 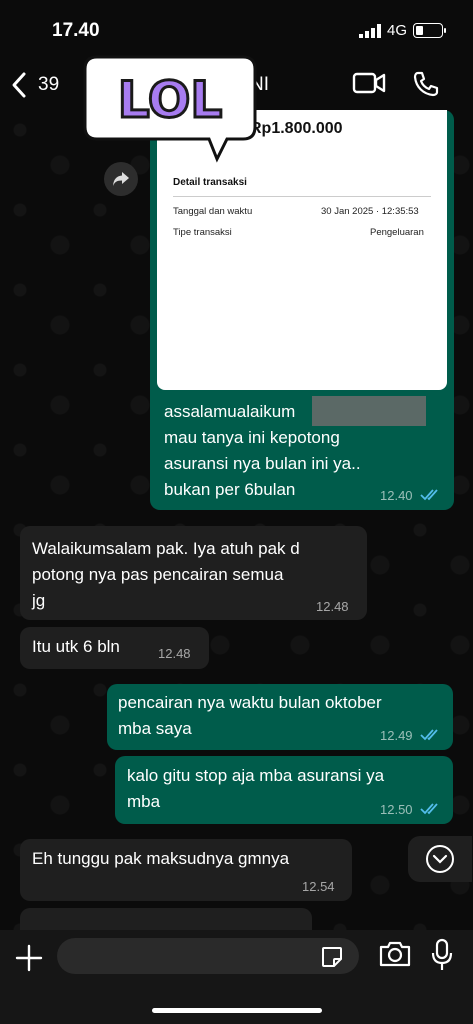 I want to click on chevron-down-icon, so click(x=440, y=859).